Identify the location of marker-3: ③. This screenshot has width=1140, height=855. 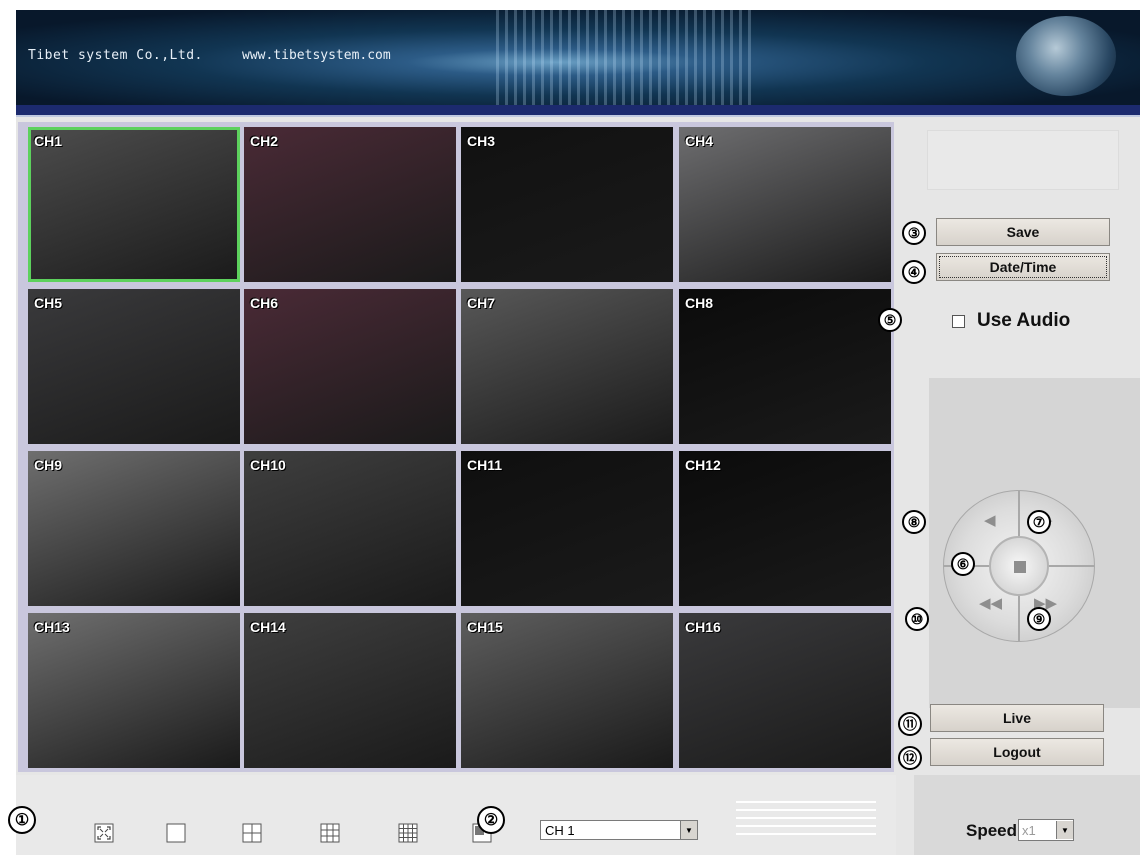
(914, 233).